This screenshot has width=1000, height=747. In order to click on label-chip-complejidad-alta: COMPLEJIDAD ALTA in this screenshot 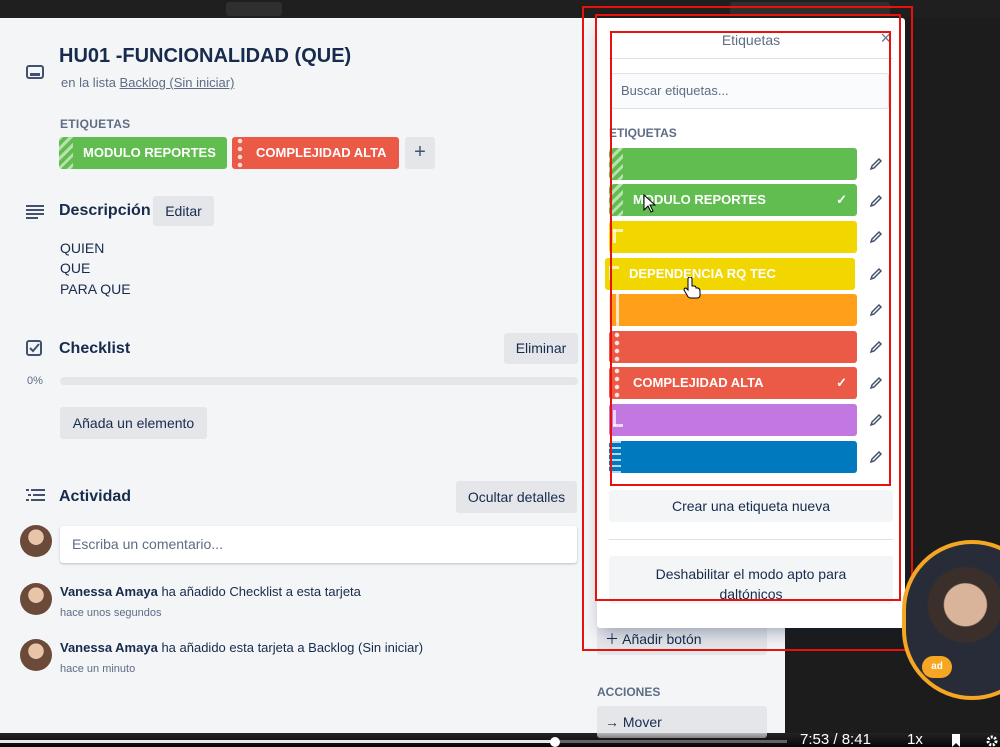, I will do `click(315, 153)`.